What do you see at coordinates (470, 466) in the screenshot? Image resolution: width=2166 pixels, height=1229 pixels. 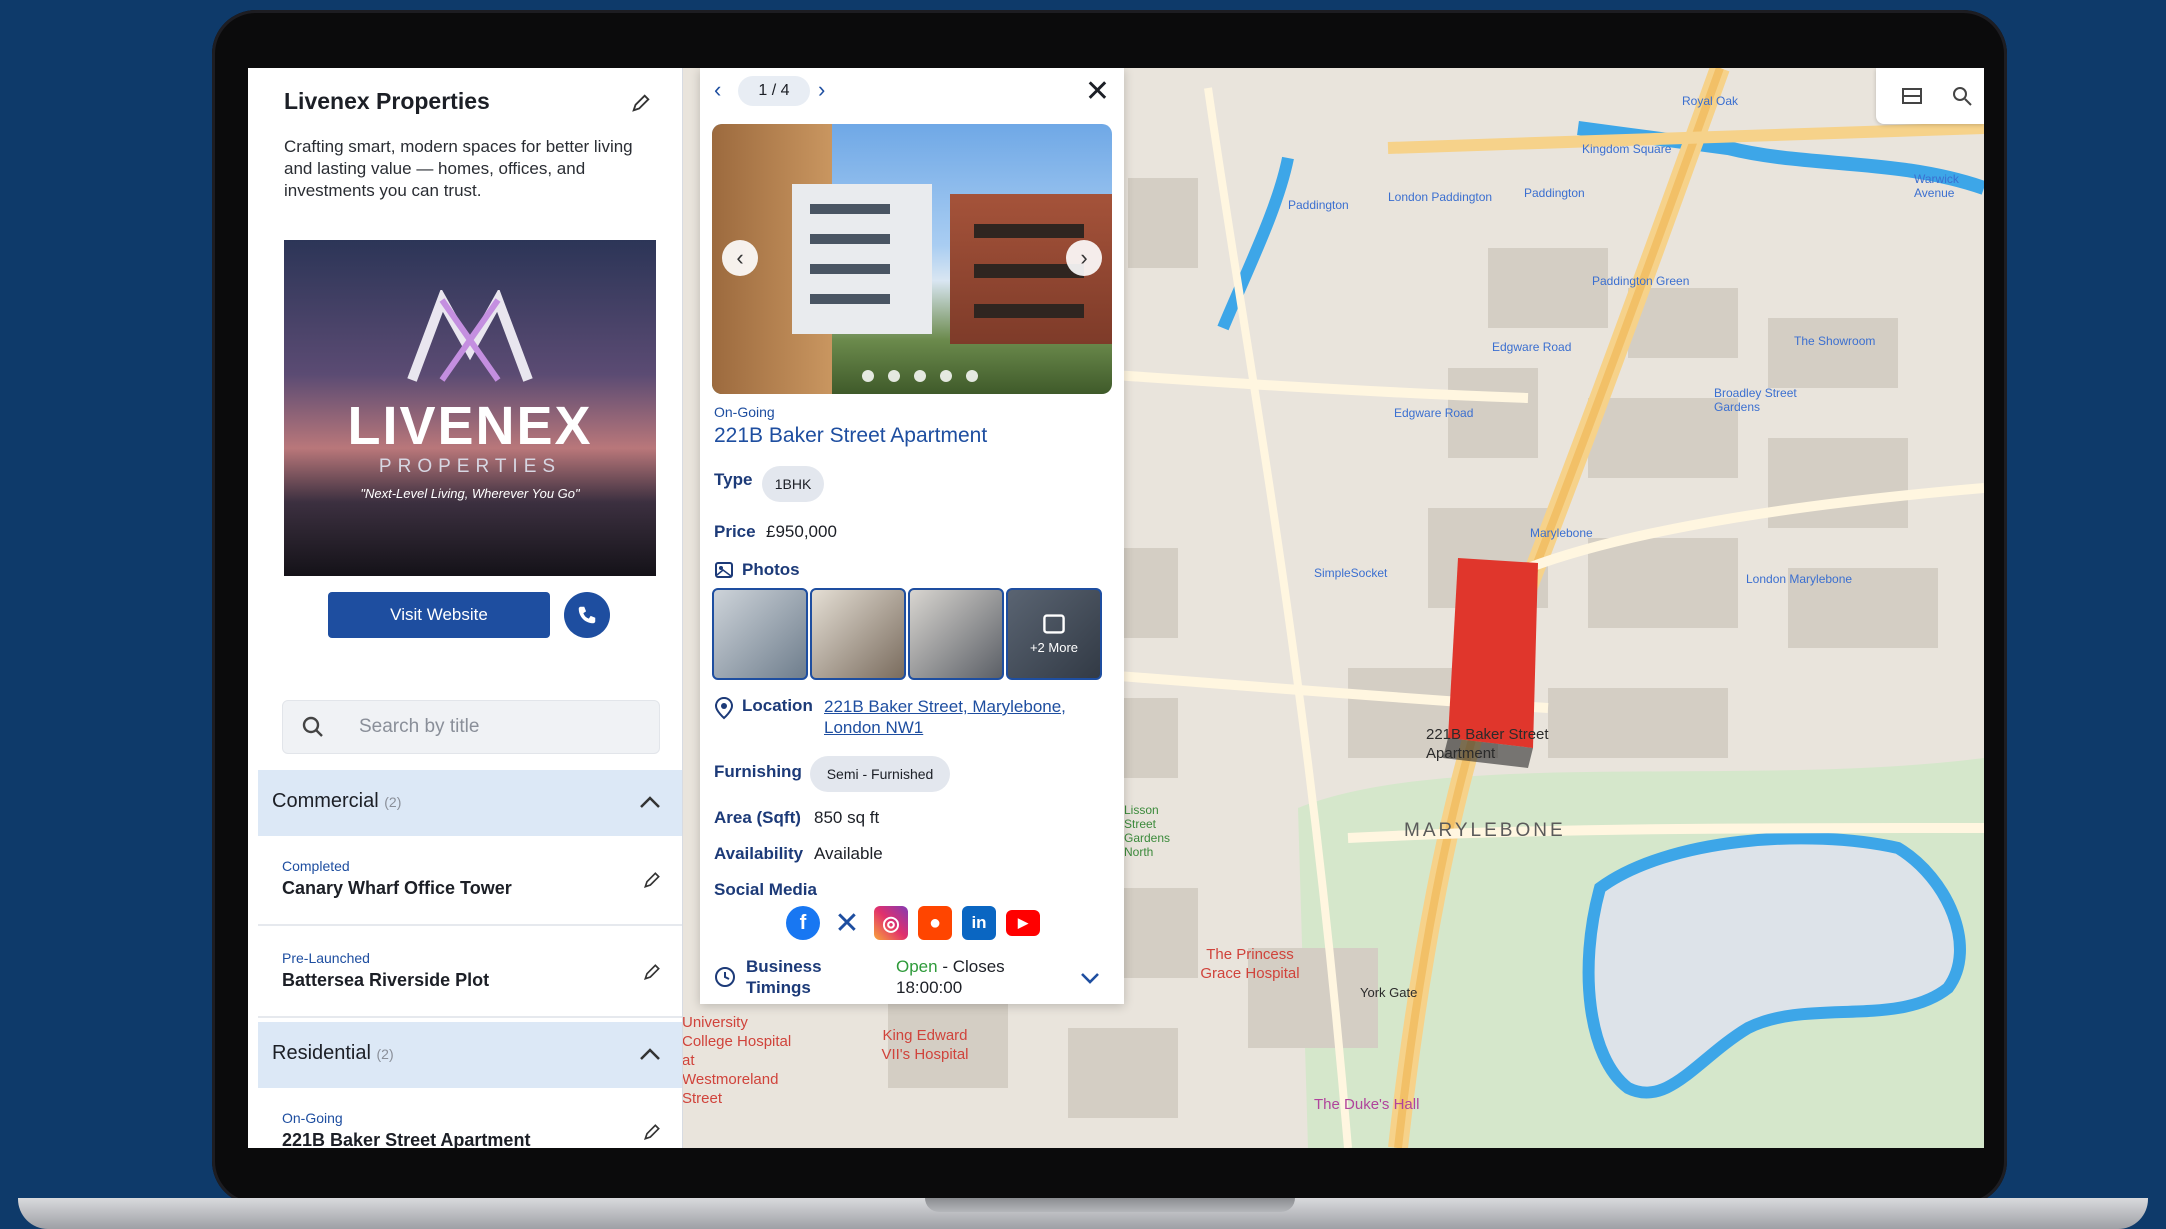 I see `logo-subtitle: PROPERTIES` at bounding box center [470, 466].